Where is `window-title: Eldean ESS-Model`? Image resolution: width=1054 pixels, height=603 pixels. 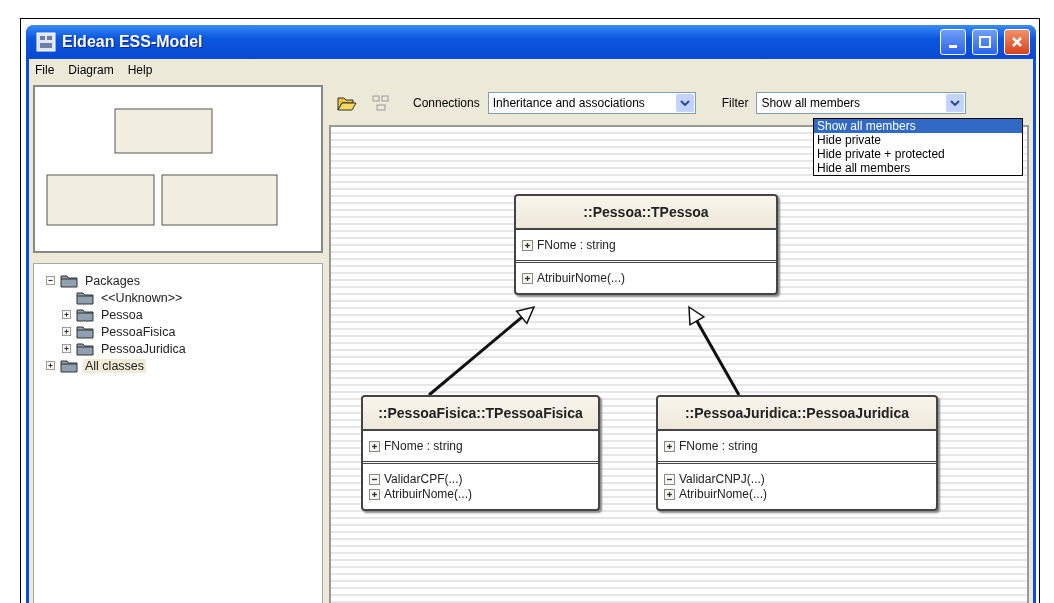 window-title: Eldean ESS-Model is located at coordinates (133, 42).